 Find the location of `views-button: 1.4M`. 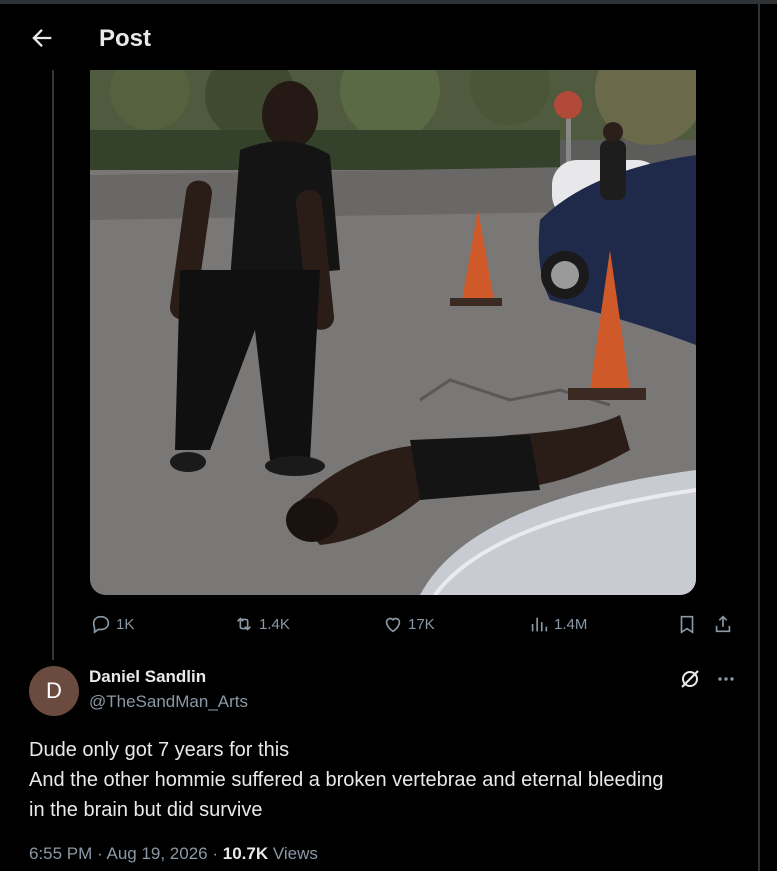

views-button: 1.4M is located at coordinates (557, 624).